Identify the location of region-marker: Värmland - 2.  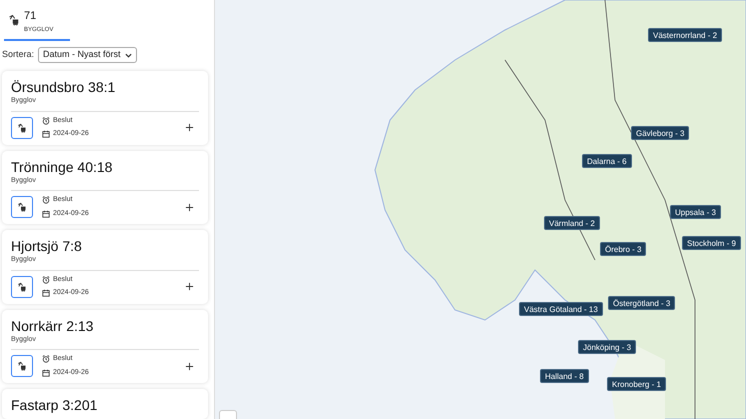
(572, 223).